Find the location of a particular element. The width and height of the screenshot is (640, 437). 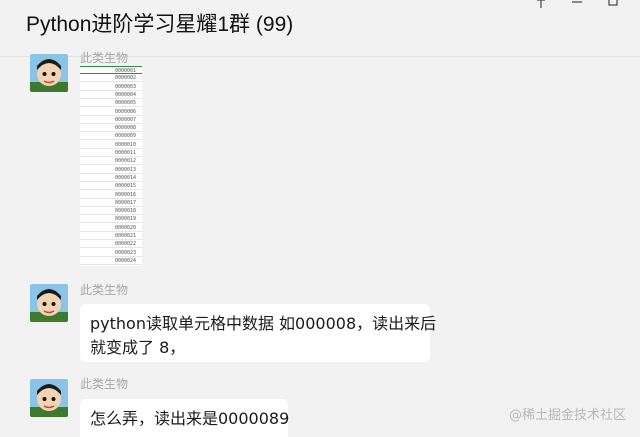

image-cell-text: 0000009 is located at coordinates (126, 136).